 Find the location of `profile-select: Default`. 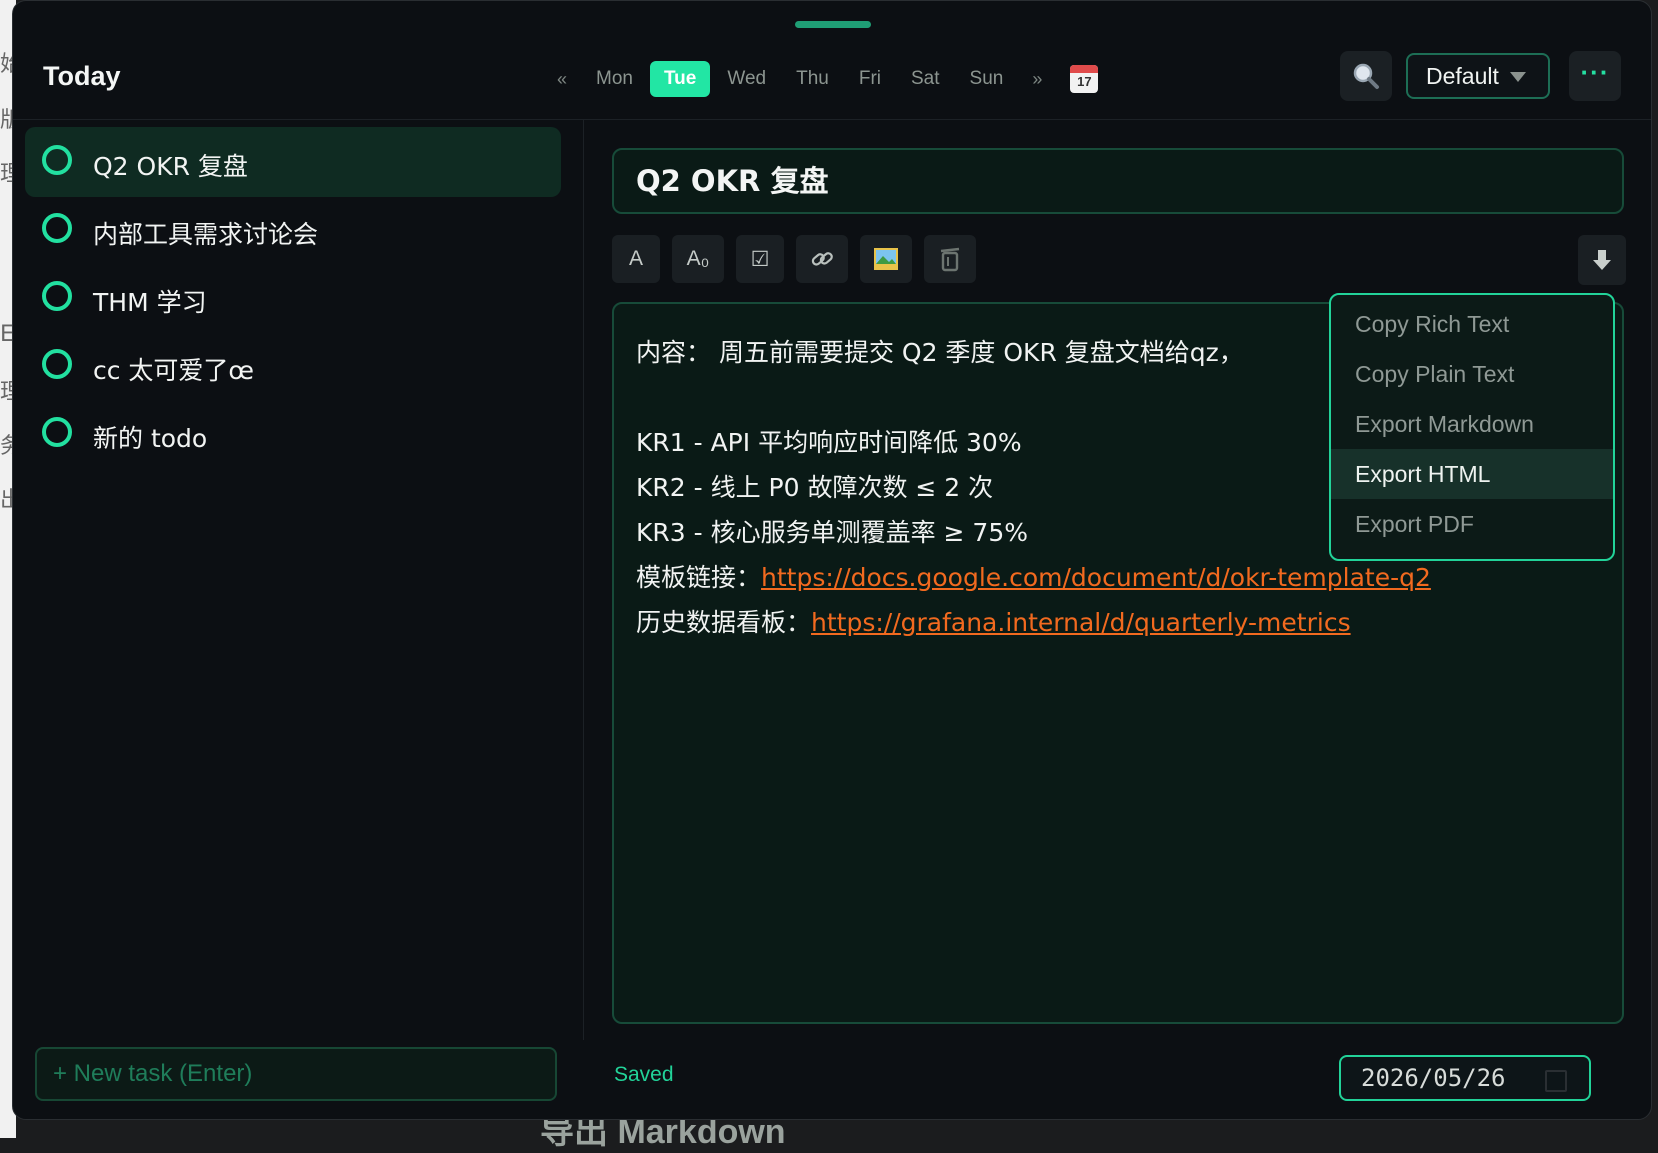

profile-select: Default is located at coordinates (1478, 76).